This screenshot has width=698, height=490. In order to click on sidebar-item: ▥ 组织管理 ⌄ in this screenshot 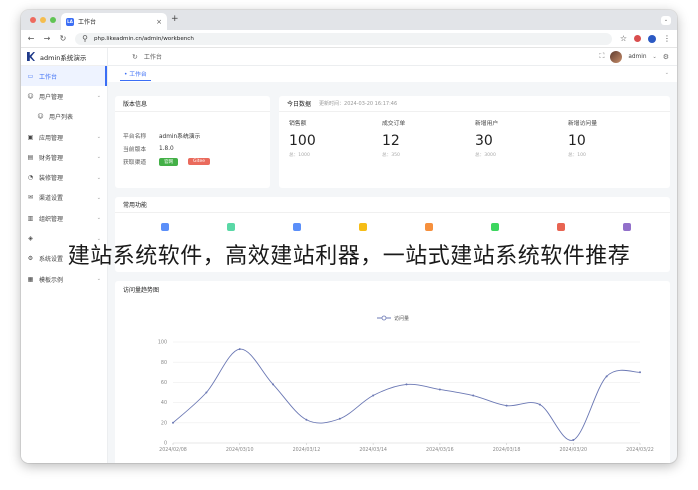, I will do `click(64, 218)`.